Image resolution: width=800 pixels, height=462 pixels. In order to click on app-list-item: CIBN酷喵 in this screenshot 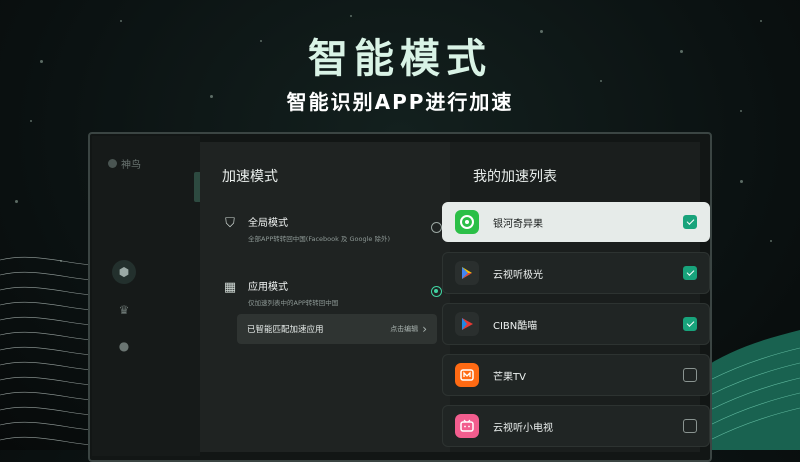, I will do `click(576, 324)`.